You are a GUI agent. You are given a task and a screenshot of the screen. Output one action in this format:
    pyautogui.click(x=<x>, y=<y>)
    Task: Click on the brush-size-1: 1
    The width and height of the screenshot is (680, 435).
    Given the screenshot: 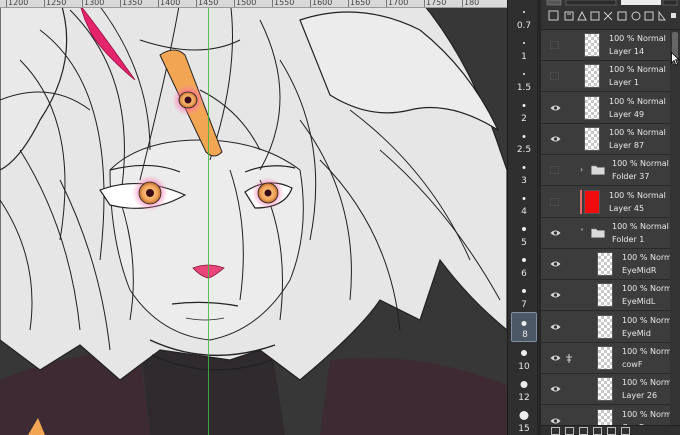 What is the action you would take?
    pyautogui.click(x=524, y=48)
    